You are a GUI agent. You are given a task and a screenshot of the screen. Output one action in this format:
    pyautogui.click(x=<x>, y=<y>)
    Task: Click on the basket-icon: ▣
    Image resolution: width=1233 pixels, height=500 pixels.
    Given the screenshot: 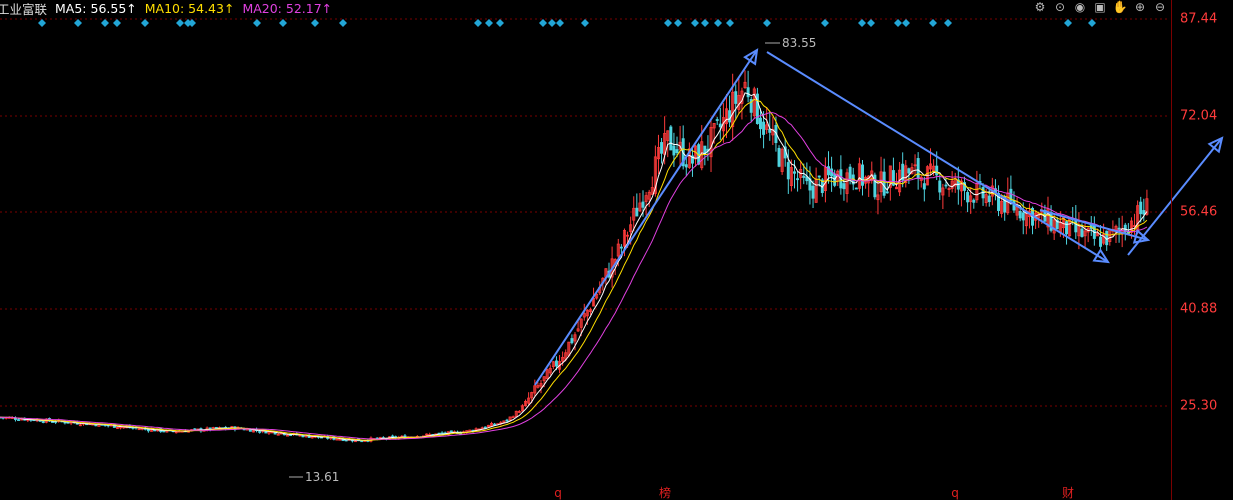 What is the action you would take?
    pyautogui.click(x=1100, y=7)
    